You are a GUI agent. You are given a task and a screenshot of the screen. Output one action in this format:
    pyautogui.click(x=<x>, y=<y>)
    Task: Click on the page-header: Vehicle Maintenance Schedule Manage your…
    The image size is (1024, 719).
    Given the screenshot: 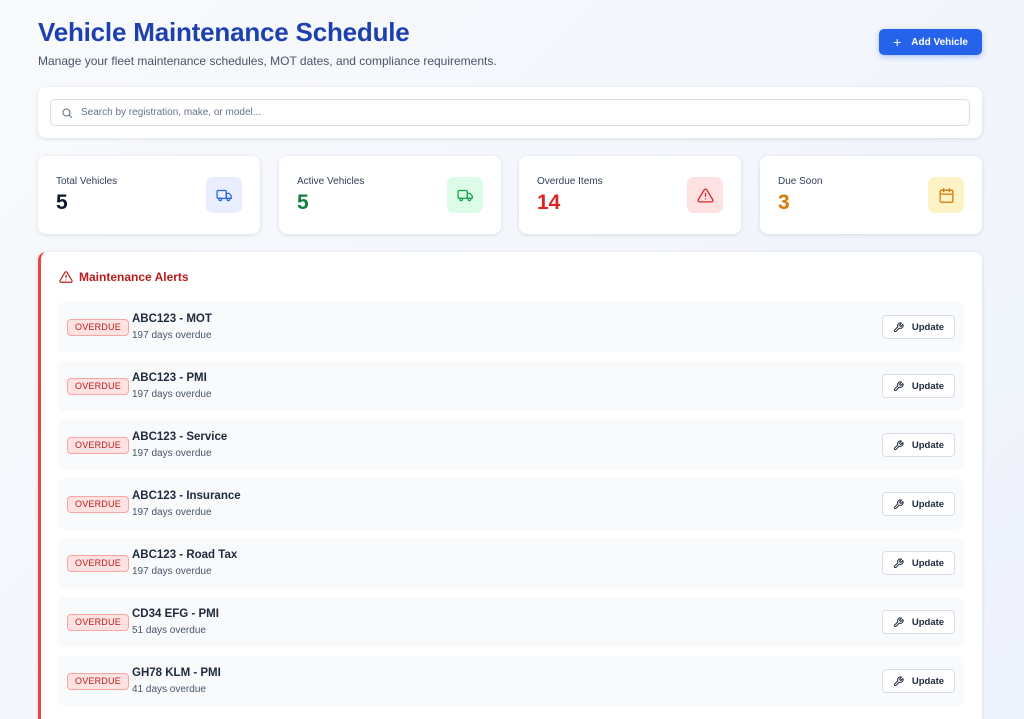 What is the action you would take?
    pyautogui.click(x=510, y=46)
    